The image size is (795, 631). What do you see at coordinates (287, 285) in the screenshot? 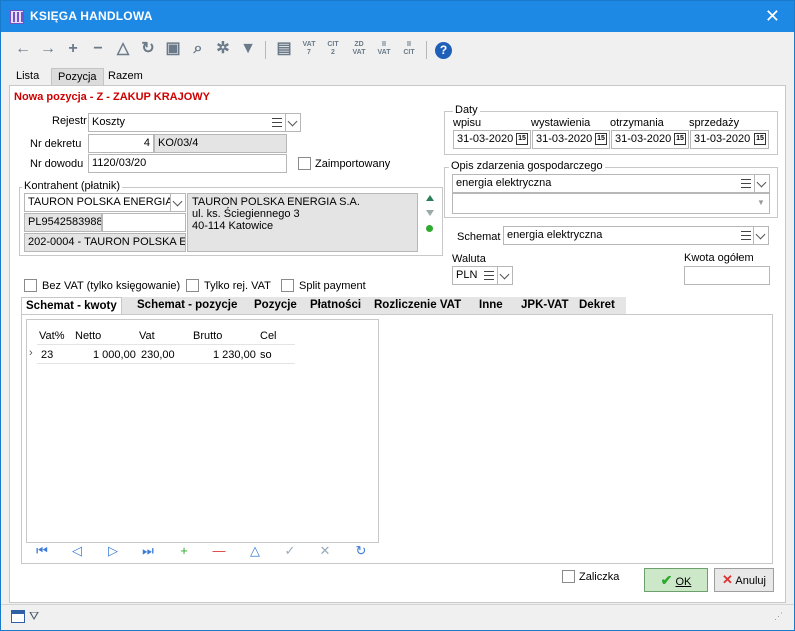
I see `split-payment-checkbox` at bounding box center [287, 285].